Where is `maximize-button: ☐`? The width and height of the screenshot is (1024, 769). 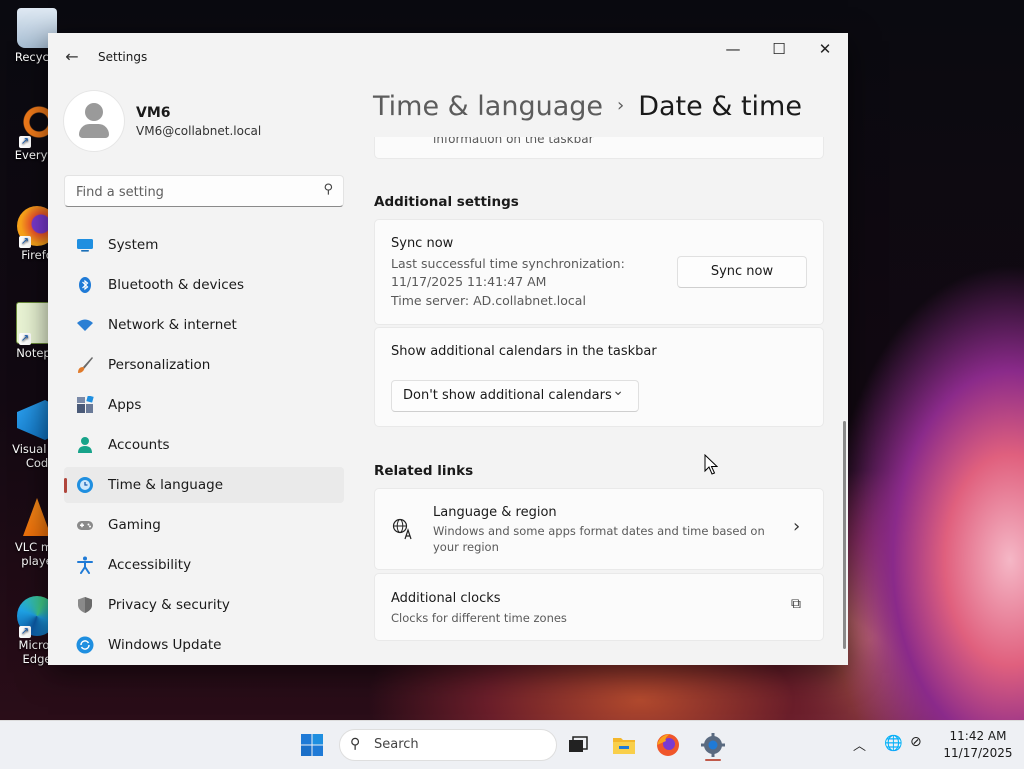
maximize-button: ☐ is located at coordinates (779, 49).